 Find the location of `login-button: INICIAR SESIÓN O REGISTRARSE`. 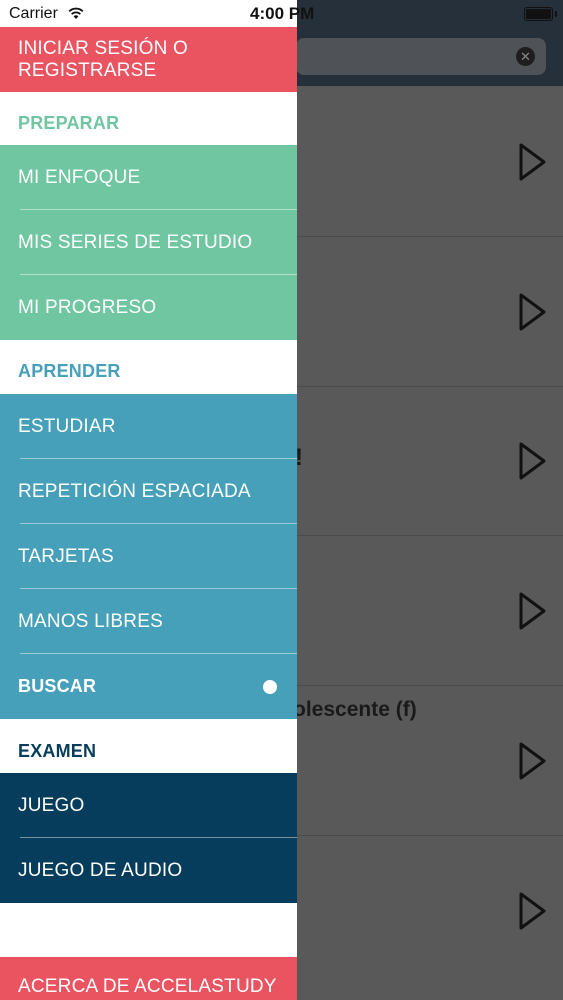

login-button: INICIAR SESIÓN O REGISTRARSE is located at coordinates (148, 59).